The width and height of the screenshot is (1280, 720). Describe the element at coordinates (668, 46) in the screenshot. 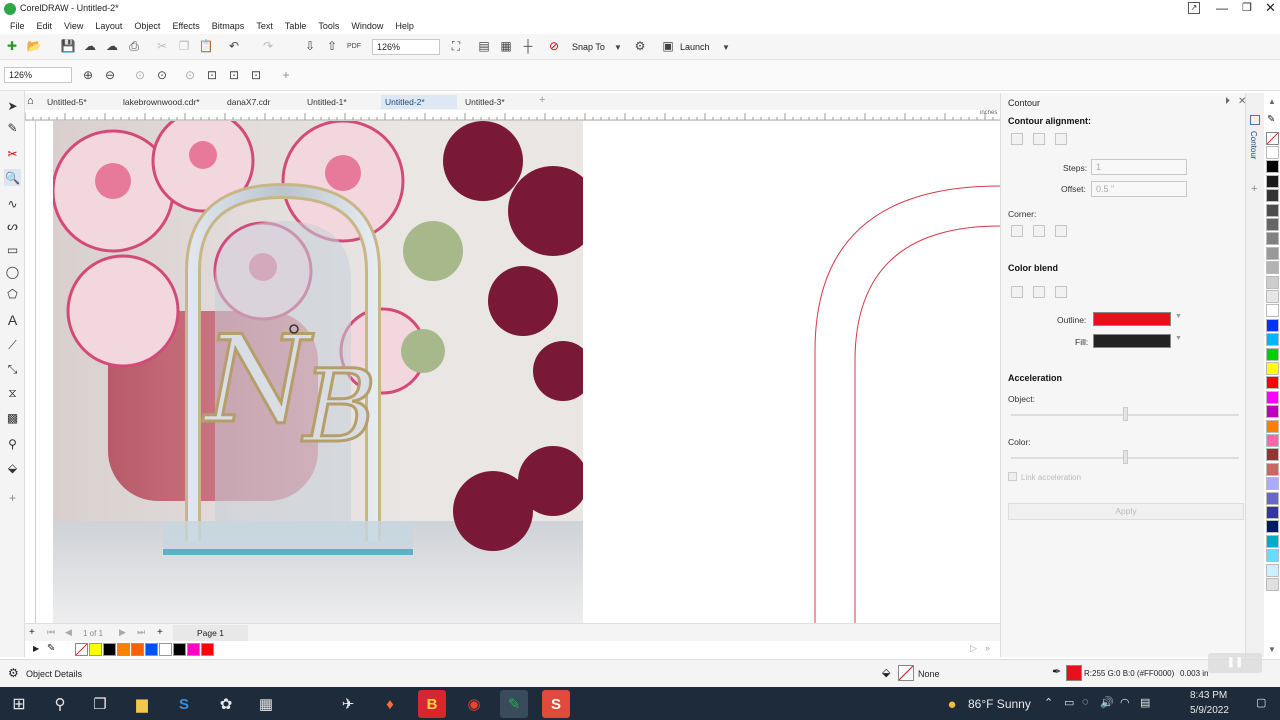

I see `launch-icon: ▣` at that location.